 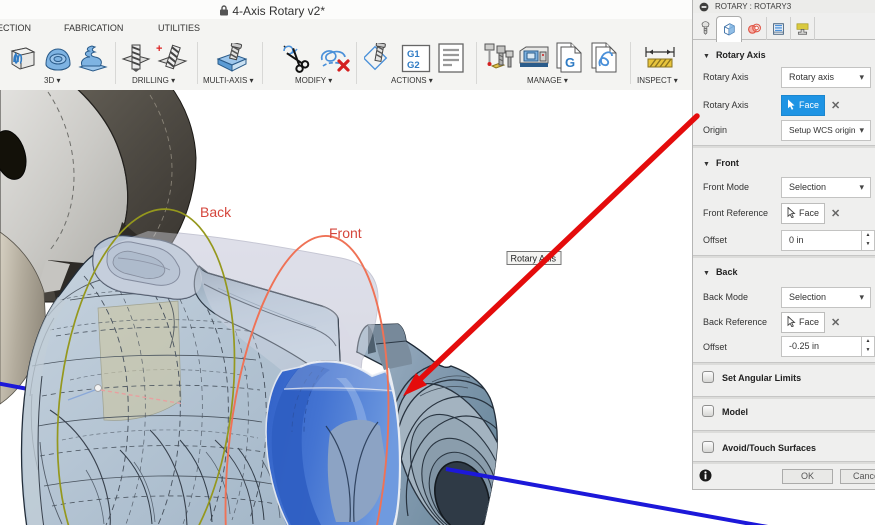 I want to click on svg-text: Rotary Axis, so click(x=534, y=259).